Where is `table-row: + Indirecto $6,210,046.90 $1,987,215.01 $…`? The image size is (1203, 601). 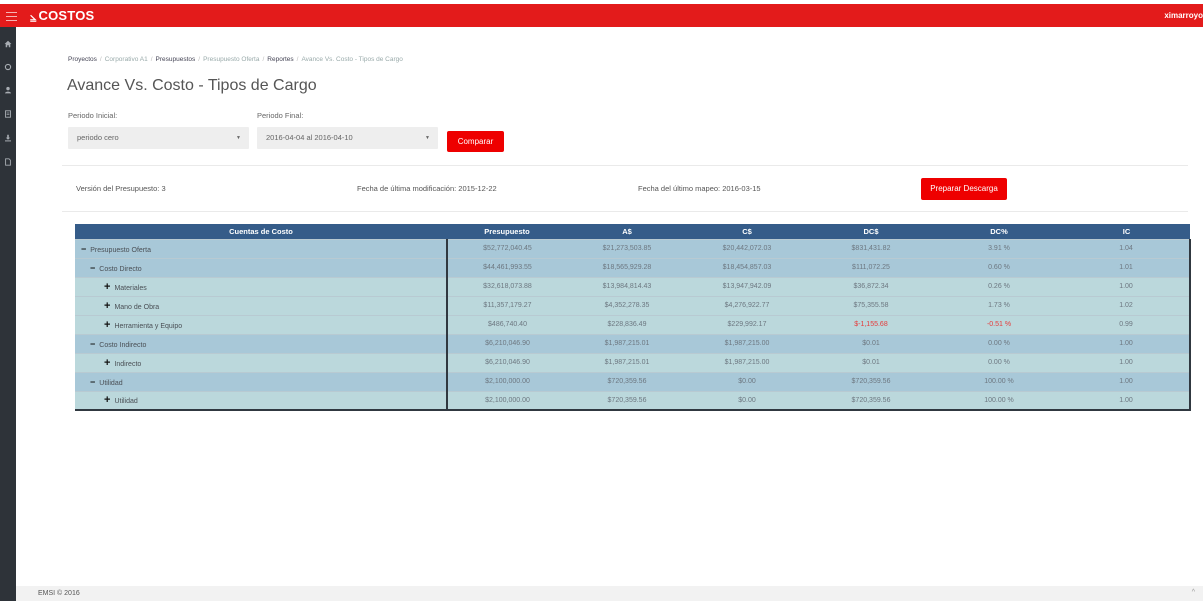 table-row: + Indirecto $6,210,046.90 $1,987,215.01 $… is located at coordinates (633, 362).